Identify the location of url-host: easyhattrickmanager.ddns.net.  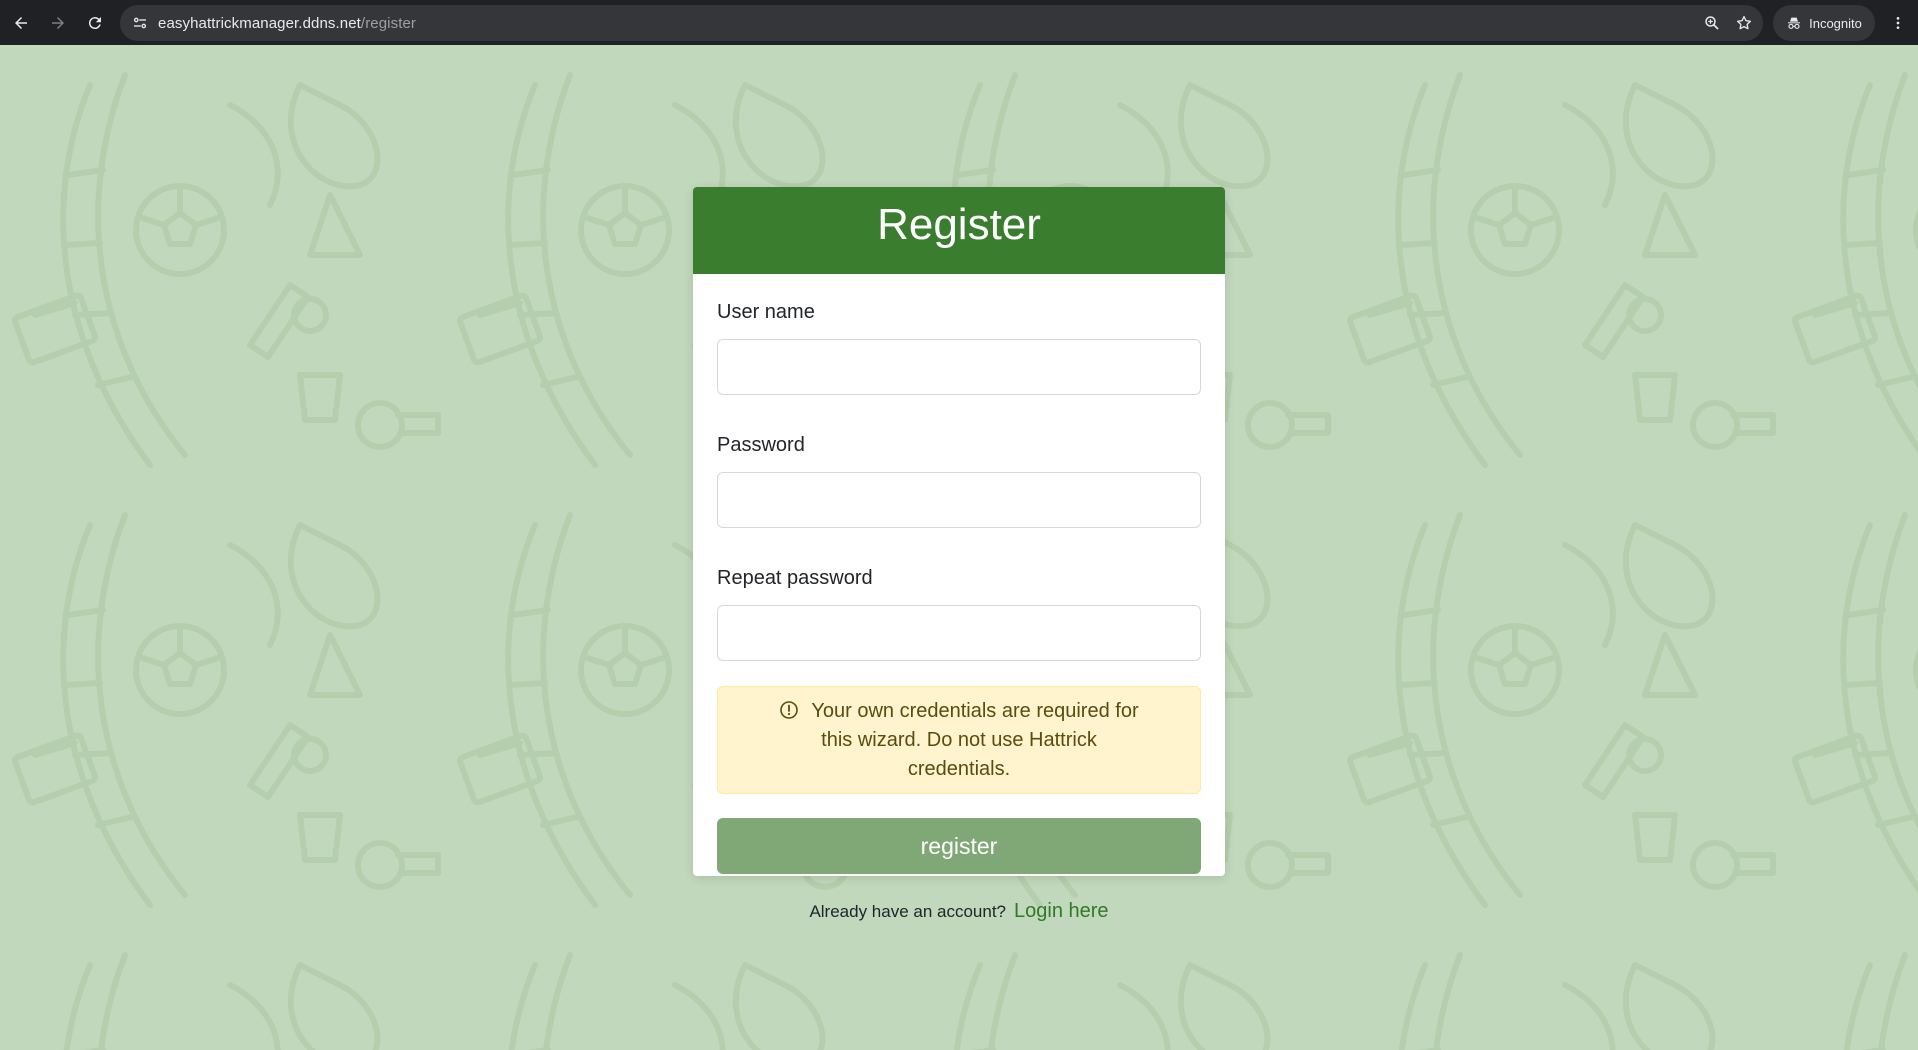
(259, 23).